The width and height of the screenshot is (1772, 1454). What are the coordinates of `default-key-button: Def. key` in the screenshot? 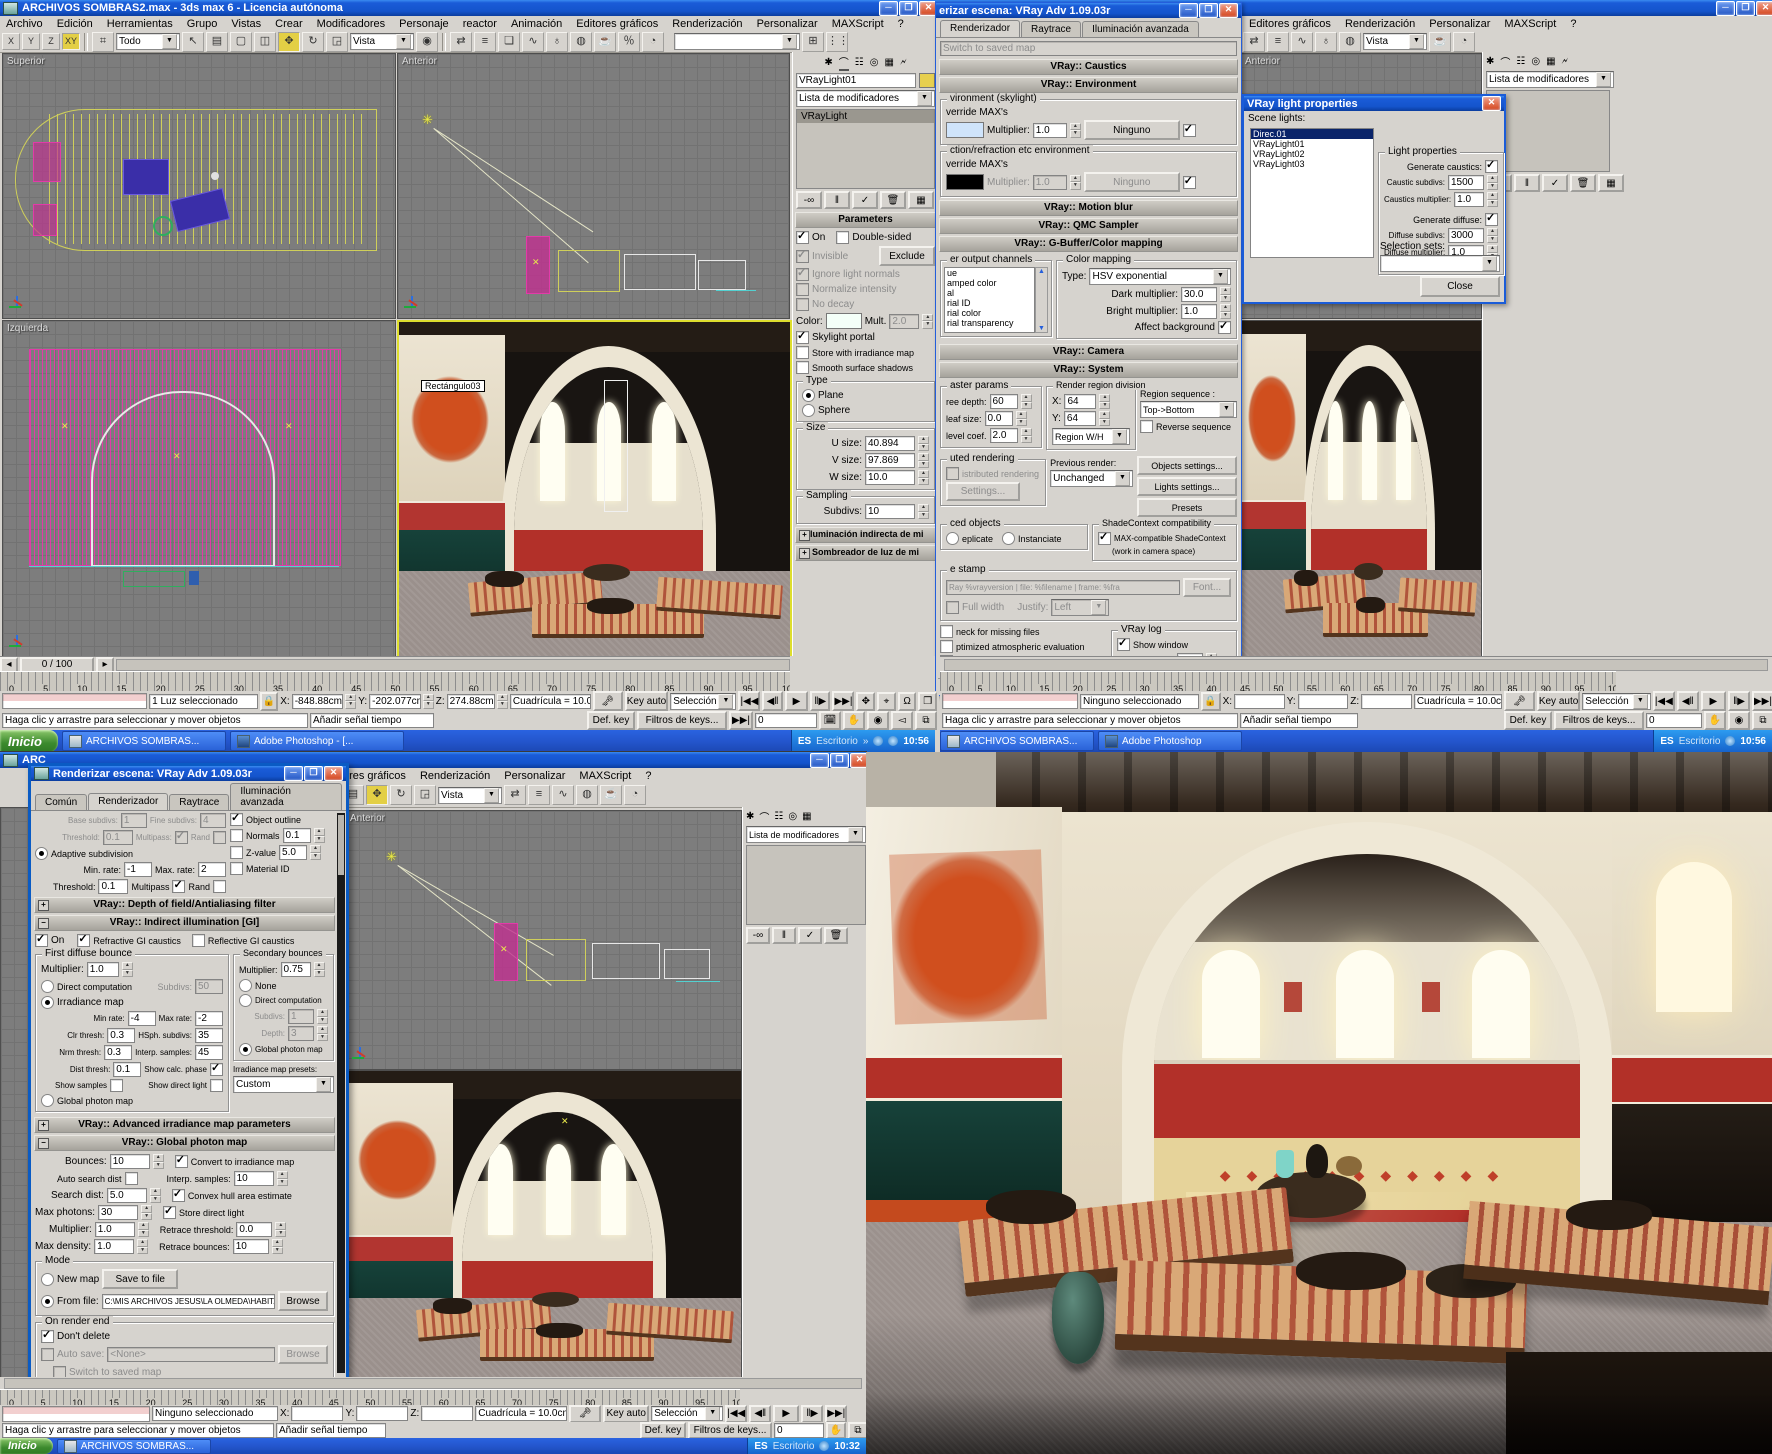 It's located at (663, 1430).